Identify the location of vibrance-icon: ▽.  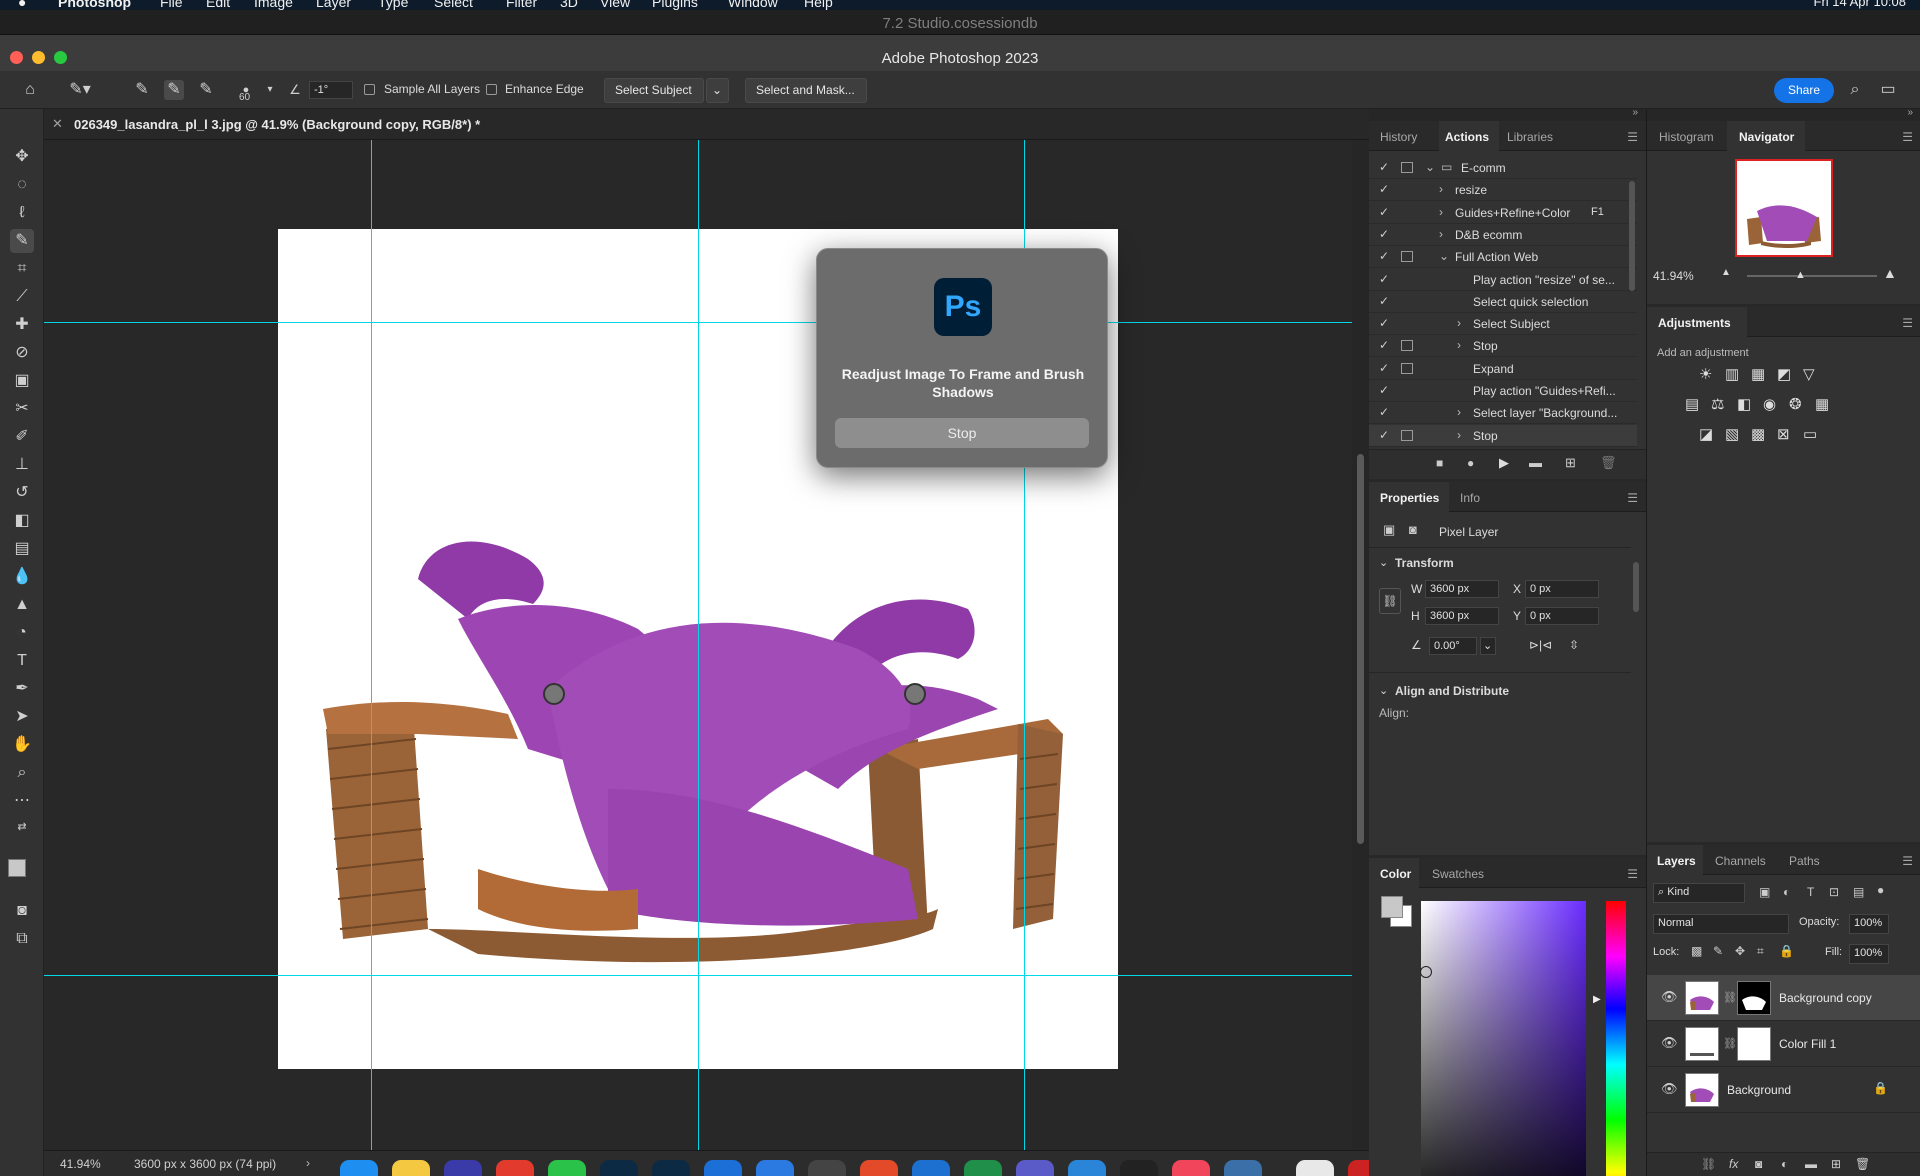
(1809, 374).